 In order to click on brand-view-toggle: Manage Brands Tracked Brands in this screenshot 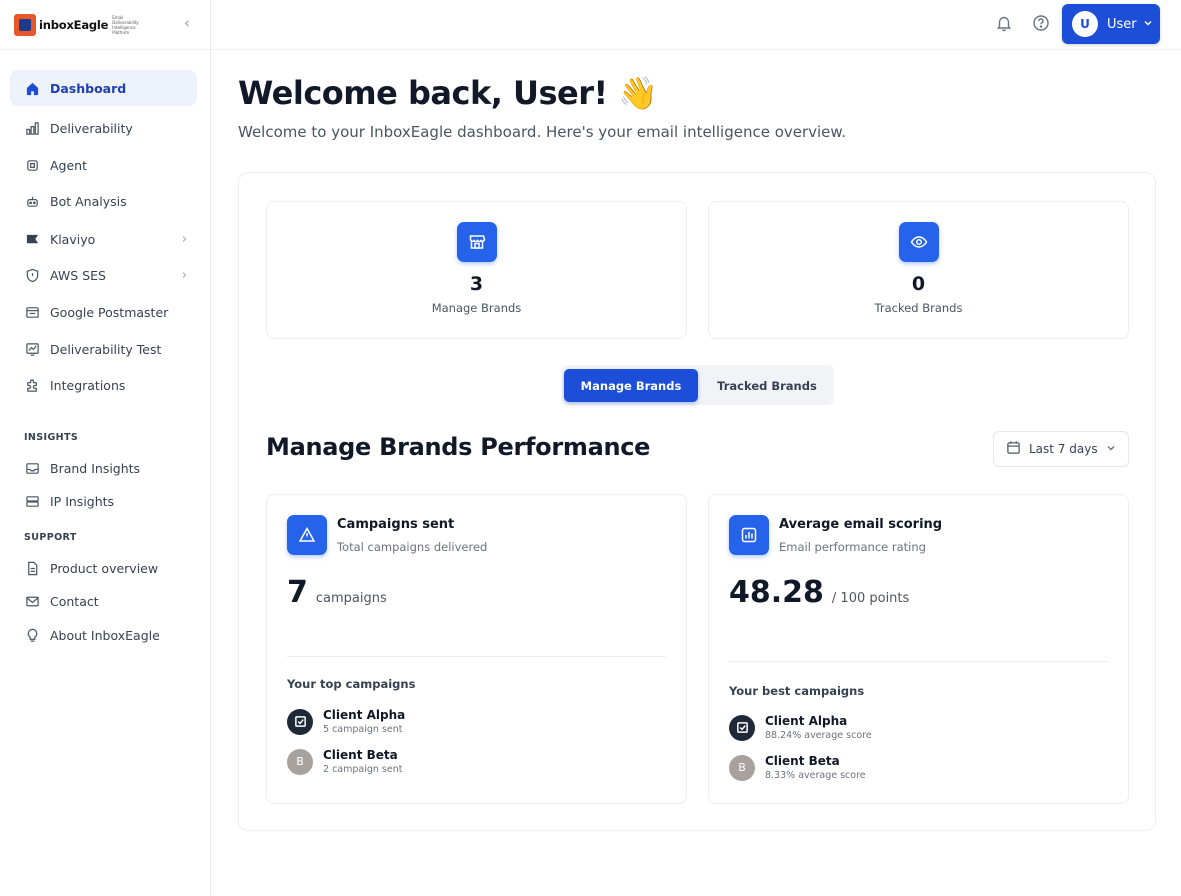, I will do `click(698, 385)`.